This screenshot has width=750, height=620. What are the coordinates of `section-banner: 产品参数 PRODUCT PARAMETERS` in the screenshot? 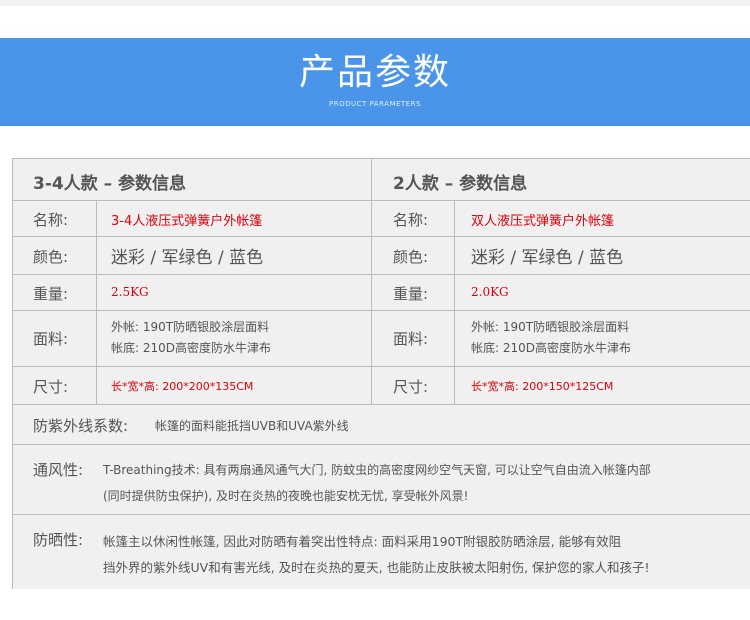 It's located at (375, 82).